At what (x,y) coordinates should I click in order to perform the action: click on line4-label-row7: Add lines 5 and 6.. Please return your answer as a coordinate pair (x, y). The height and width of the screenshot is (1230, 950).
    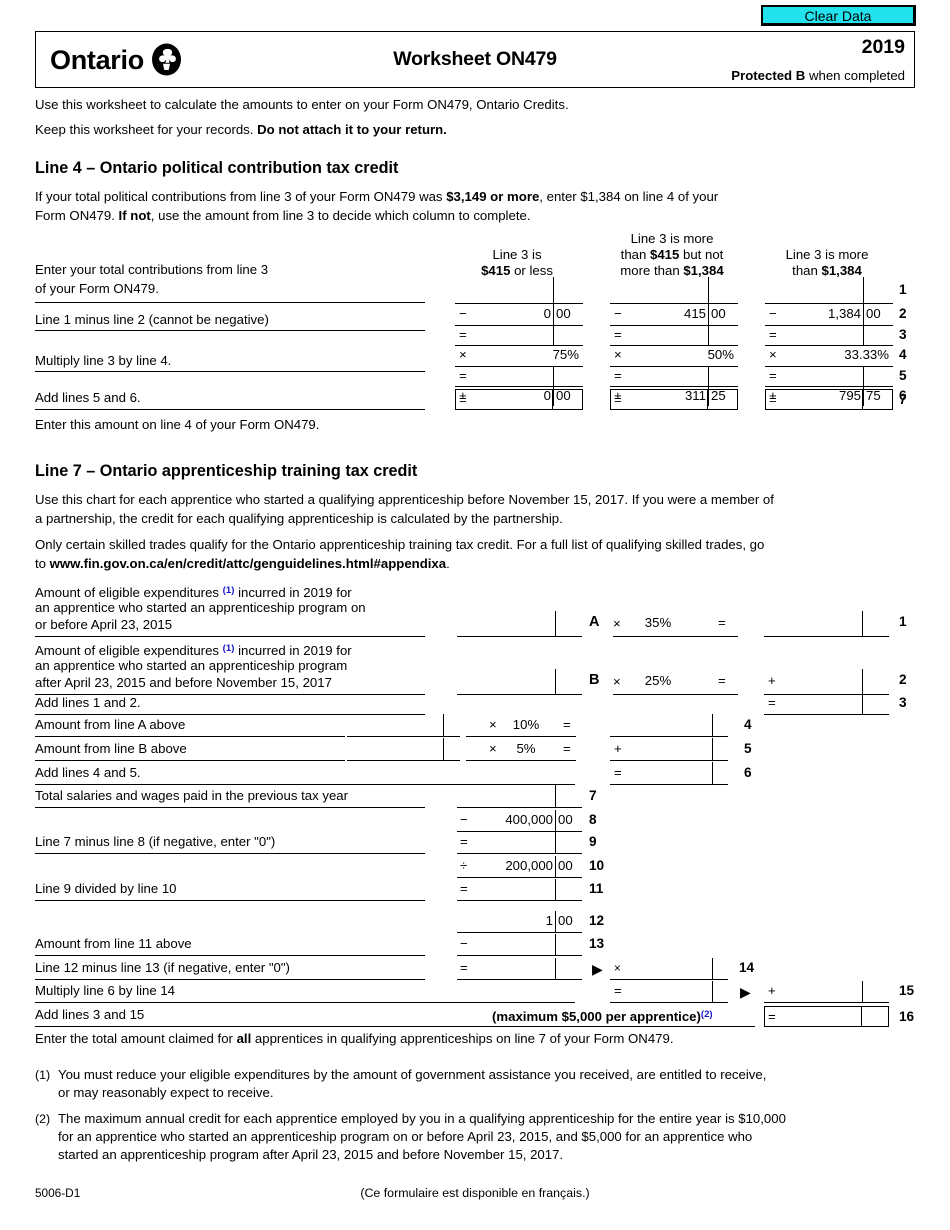
    Looking at the image, I should click on (88, 397).